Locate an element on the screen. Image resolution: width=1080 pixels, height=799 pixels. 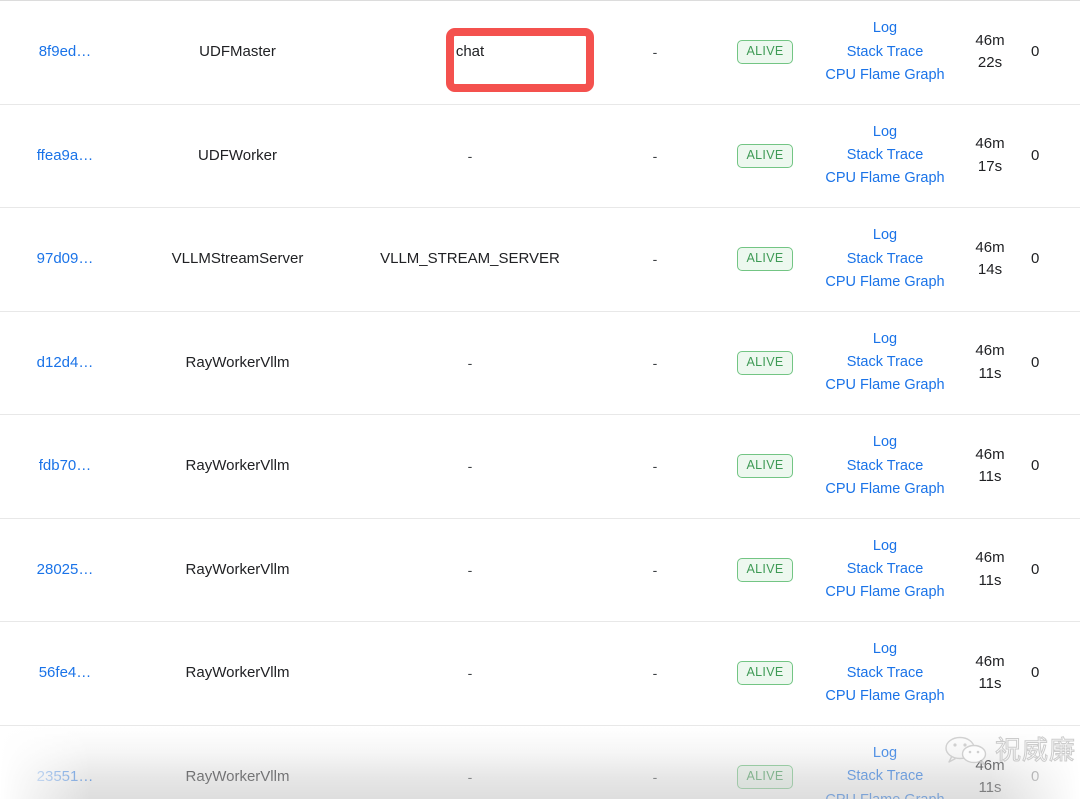
cell-actor-class: RayWorkerVllm is located at coordinates (237, 777).